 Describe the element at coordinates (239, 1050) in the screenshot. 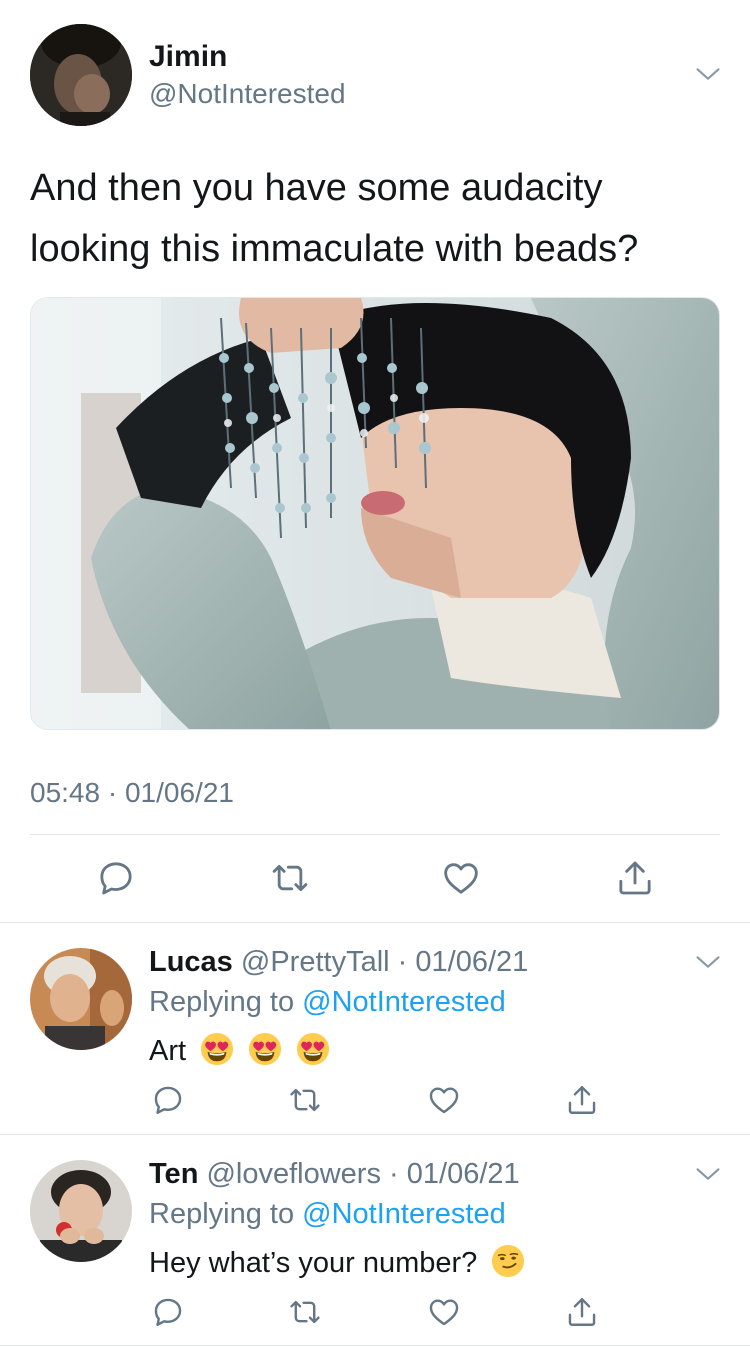

I see `reply-text: Art` at that location.